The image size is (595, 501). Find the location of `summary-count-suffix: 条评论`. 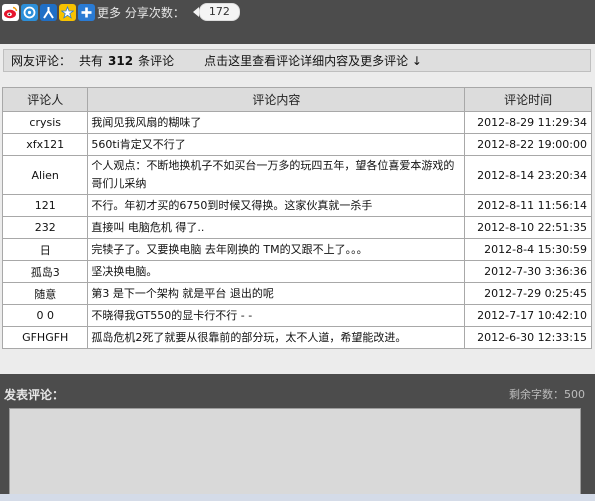

summary-count-suffix: 条评论 is located at coordinates (156, 61).